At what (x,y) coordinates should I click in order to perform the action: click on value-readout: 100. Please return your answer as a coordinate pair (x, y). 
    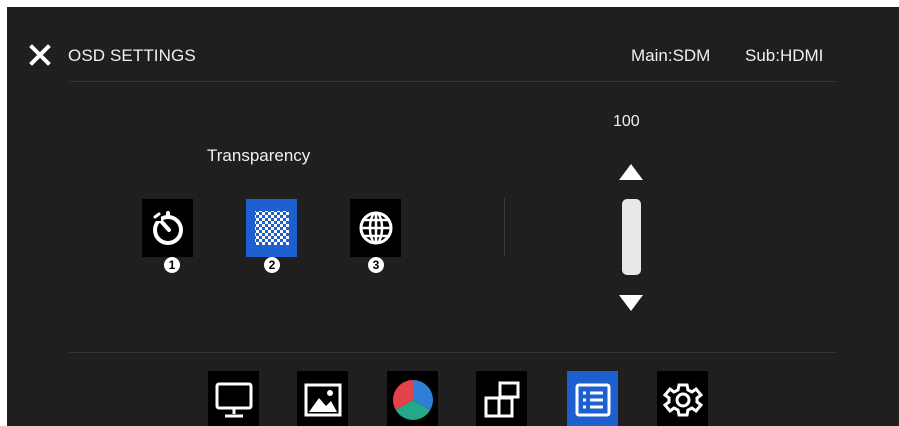
    Looking at the image, I should click on (626, 121).